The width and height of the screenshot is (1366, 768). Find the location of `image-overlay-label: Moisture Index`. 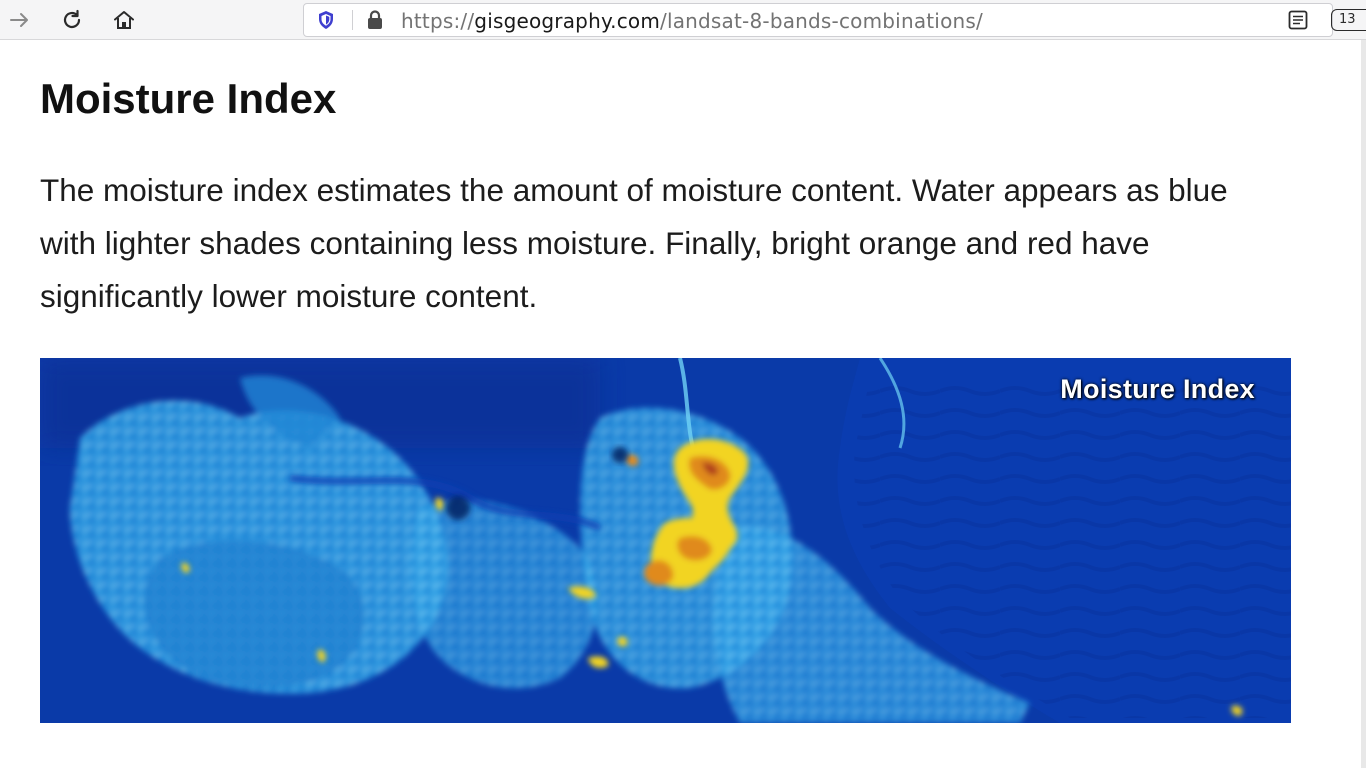

image-overlay-label: Moisture Index is located at coordinates (1157, 389).